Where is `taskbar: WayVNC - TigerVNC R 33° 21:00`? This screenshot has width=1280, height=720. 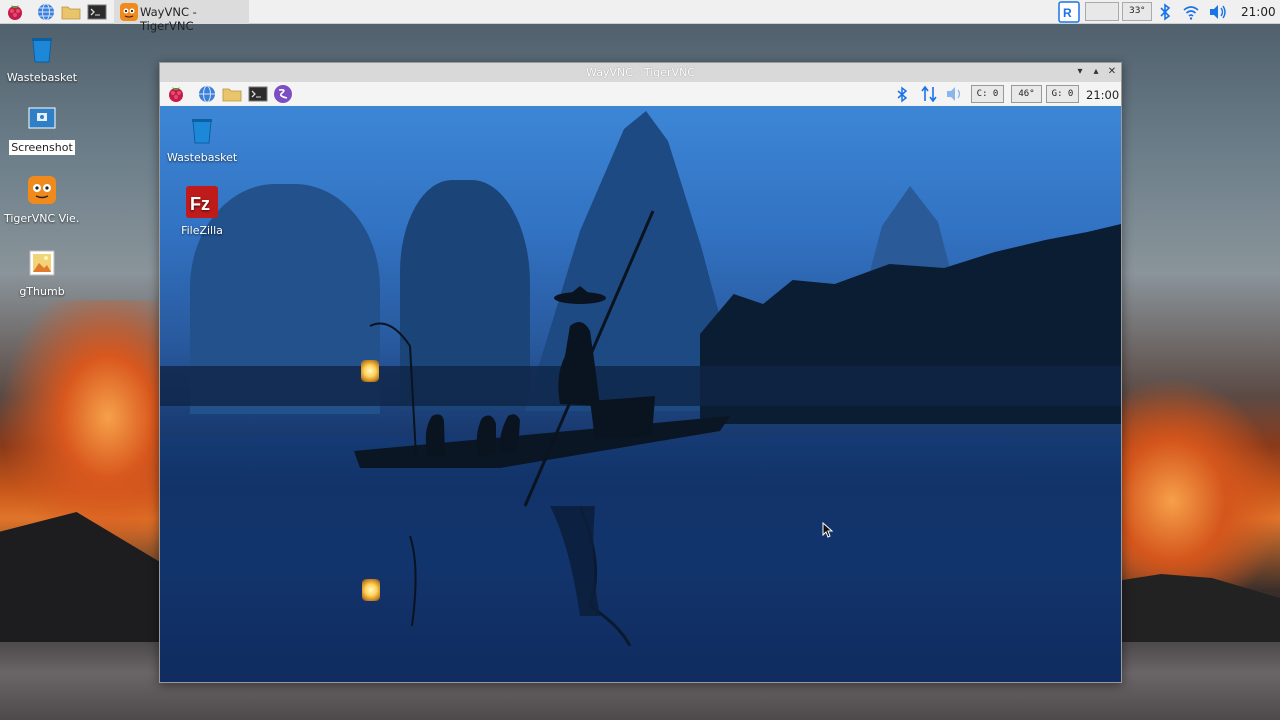
taskbar: WayVNC - TigerVNC R 33° 21:00 is located at coordinates (640, 16).